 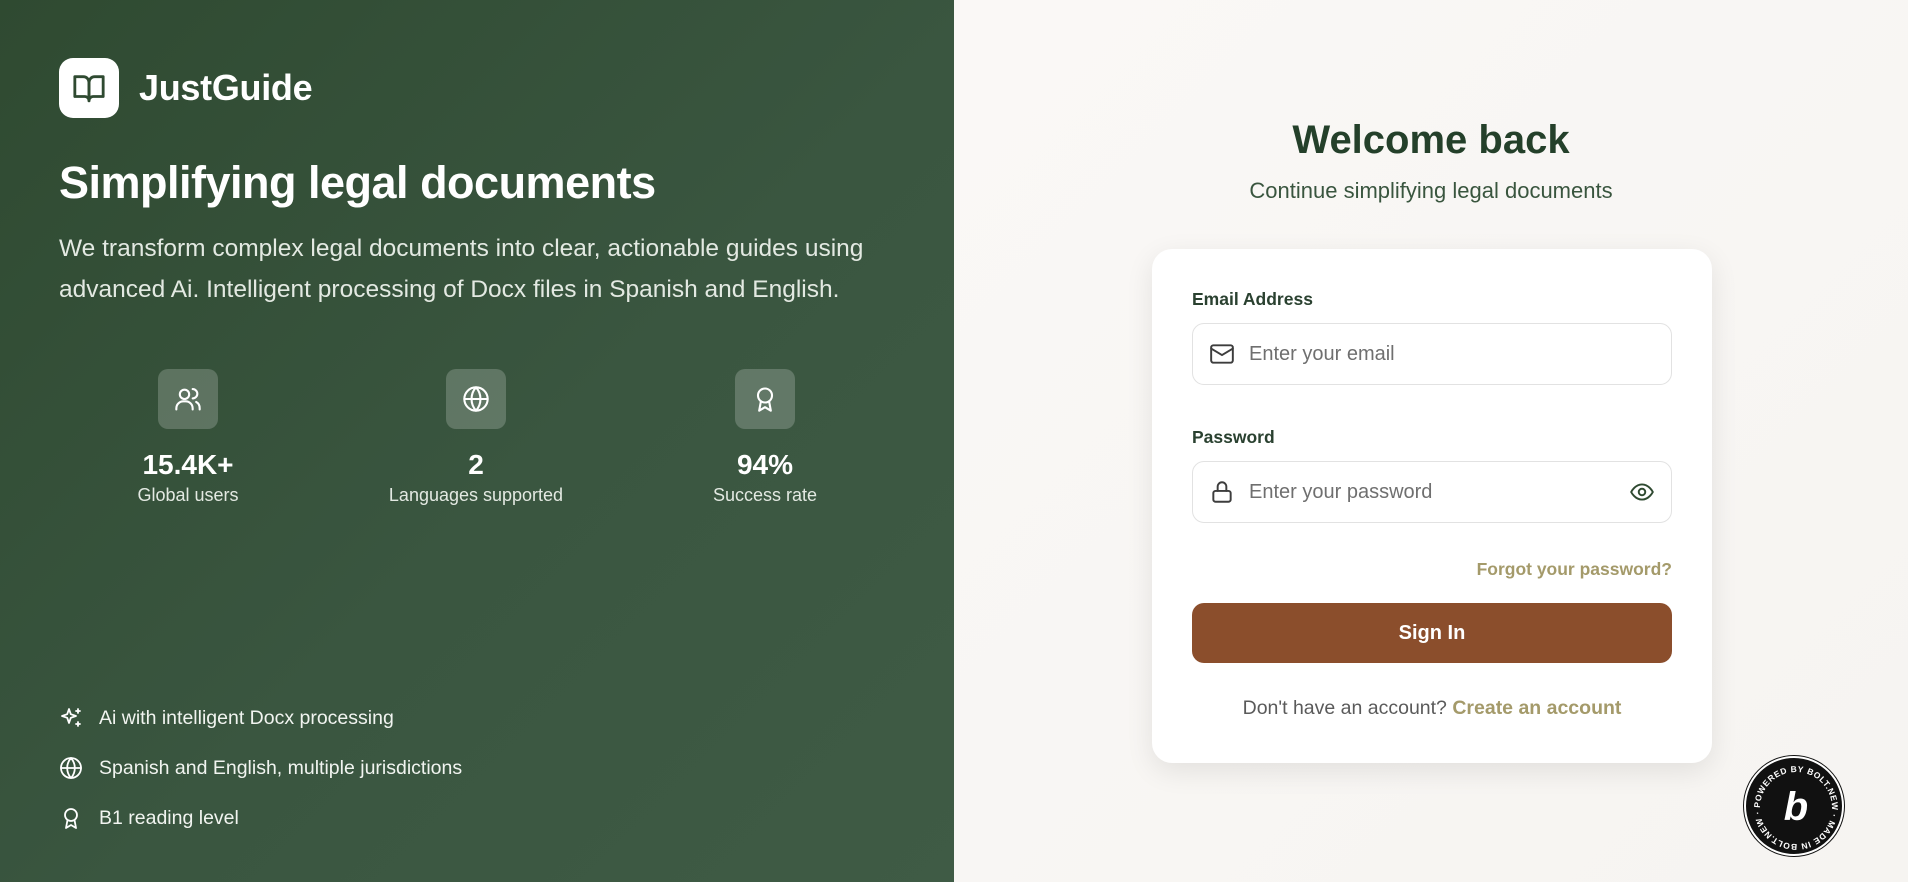 I want to click on signup-prompt-text: Don't have an account?, so click(x=1344, y=708).